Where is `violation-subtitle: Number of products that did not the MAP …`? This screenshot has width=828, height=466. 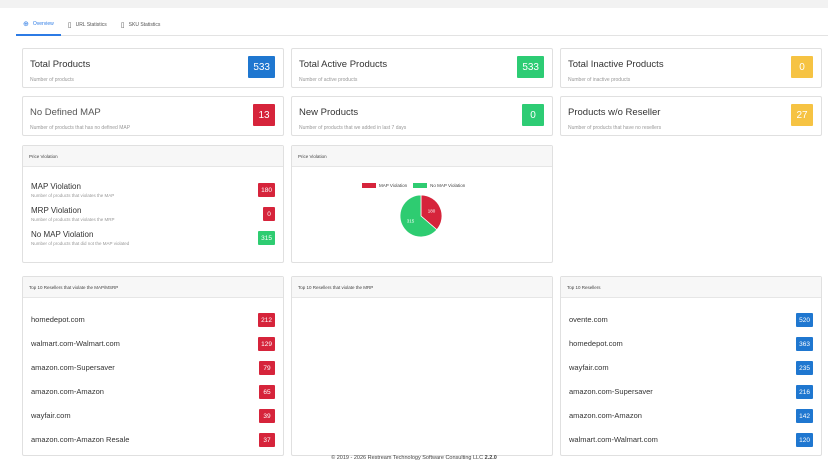 violation-subtitle: Number of products that did not the MAP … is located at coordinates (80, 243).